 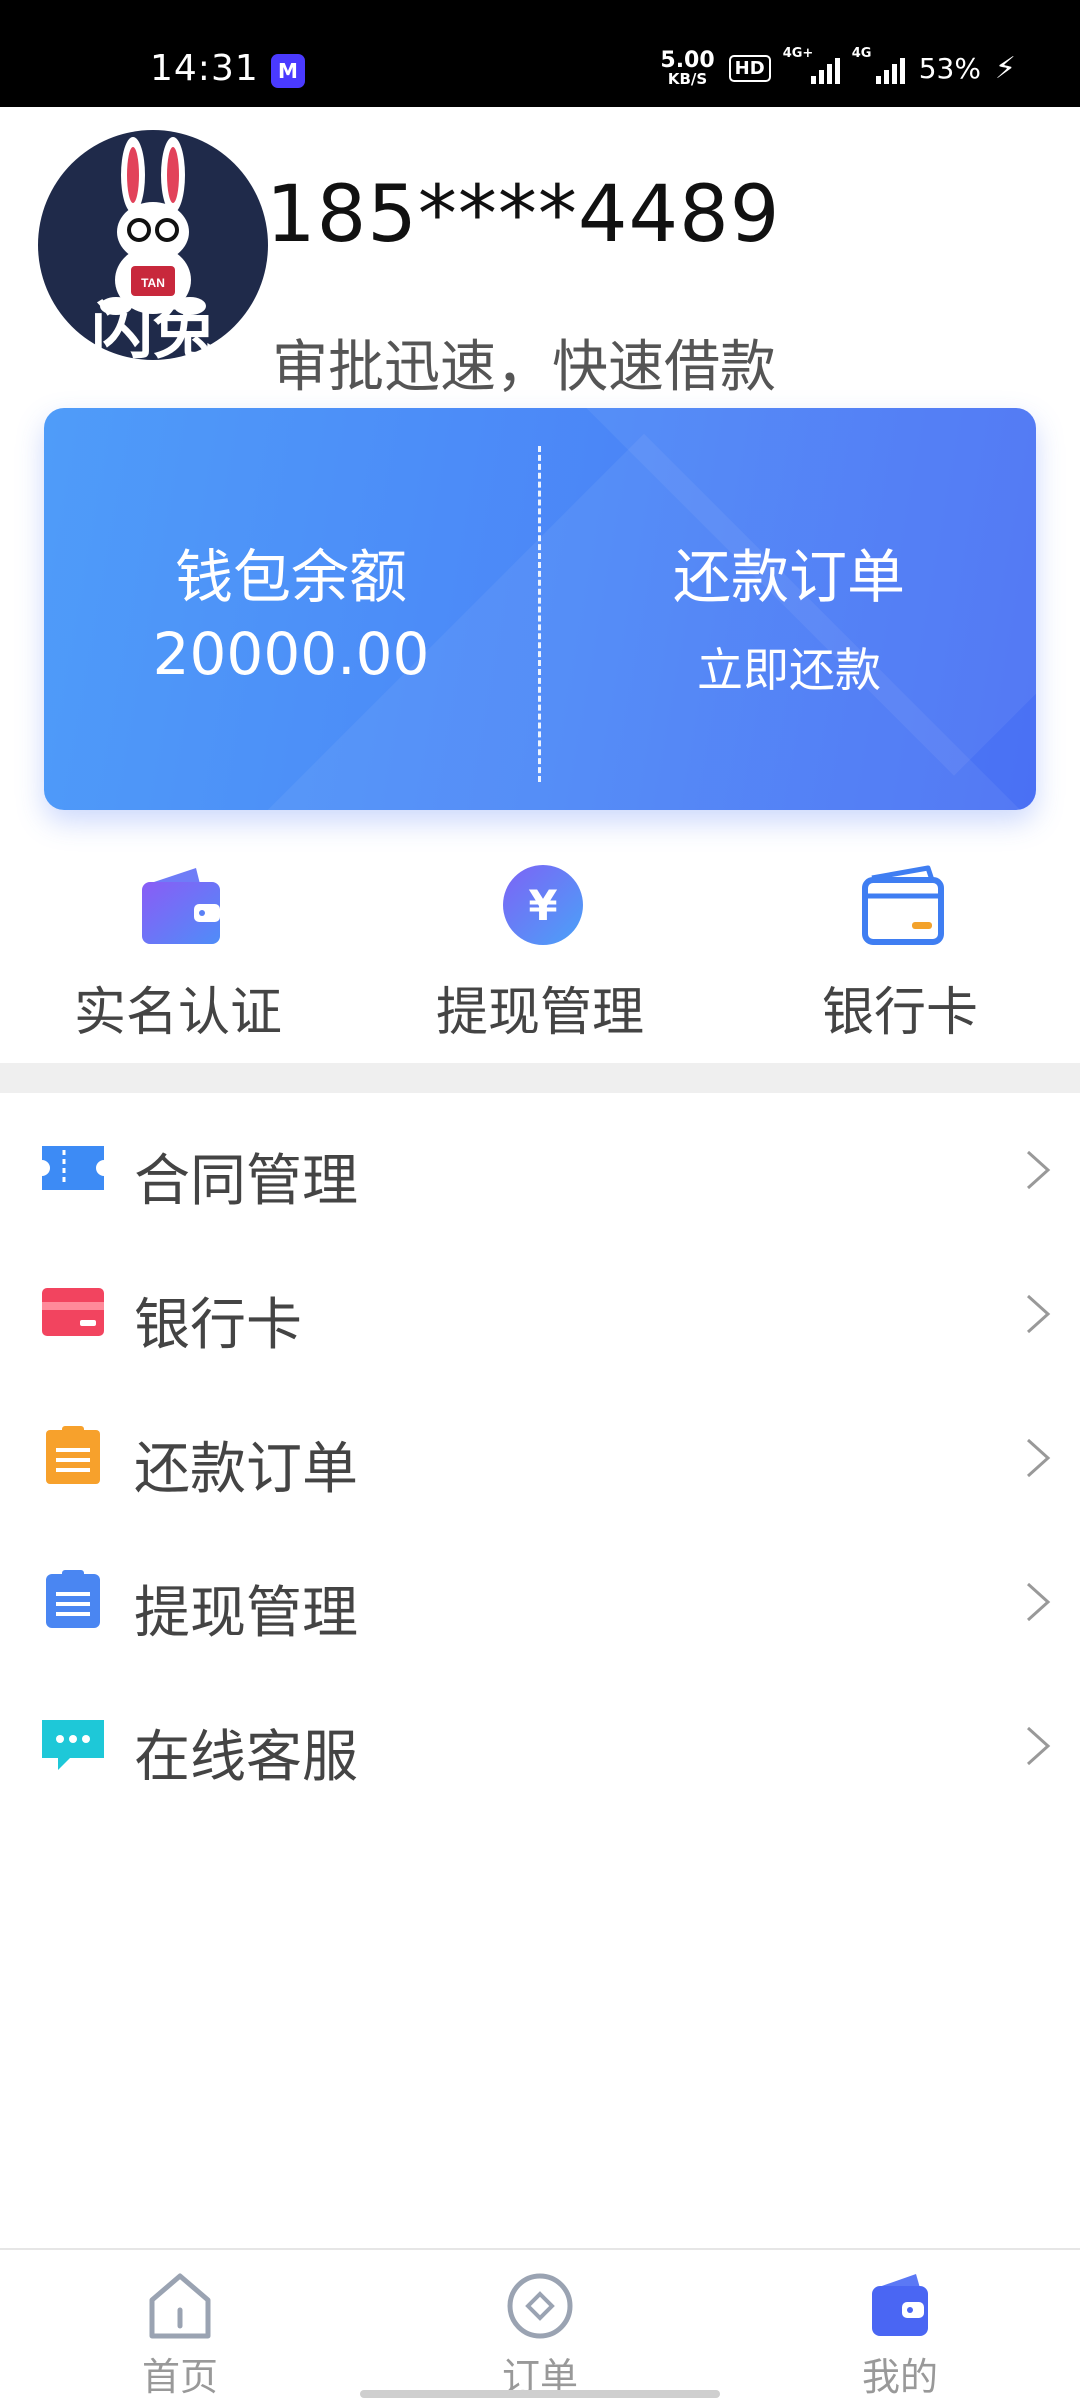 What do you see at coordinates (949, 68) in the screenshot?
I see `battery-level: 53%` at bounding box center [949, 68].